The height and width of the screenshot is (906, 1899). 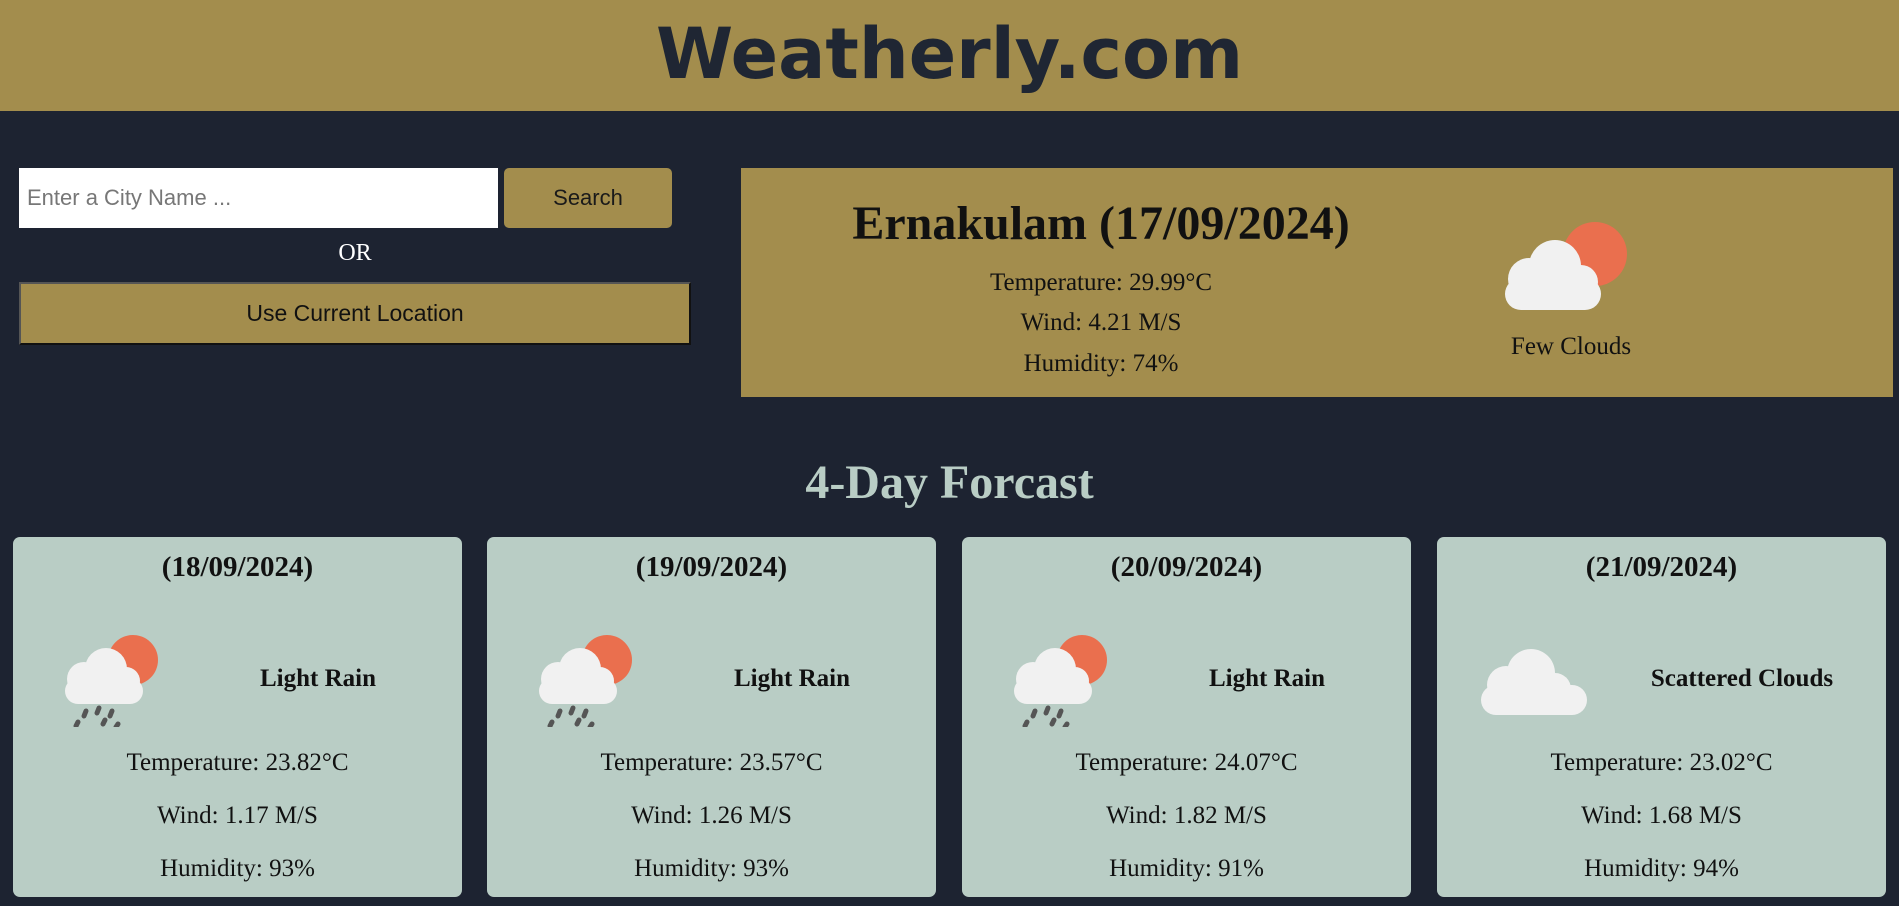 I want to click on forecast-heading: 4-Day Forcast, so click(x=949, y=482).